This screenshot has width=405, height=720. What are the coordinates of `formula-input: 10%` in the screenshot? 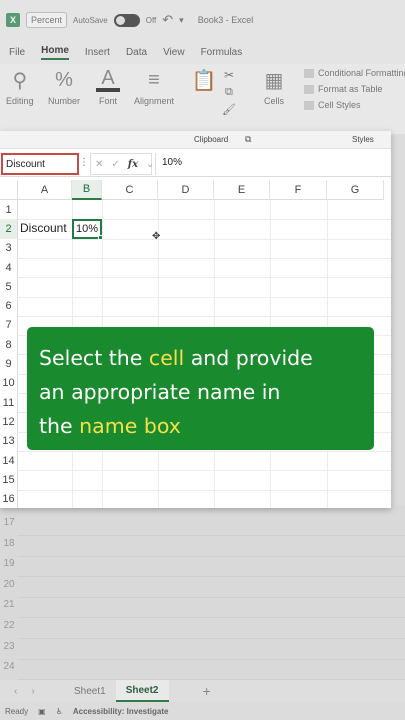 It's located at (273, 164).